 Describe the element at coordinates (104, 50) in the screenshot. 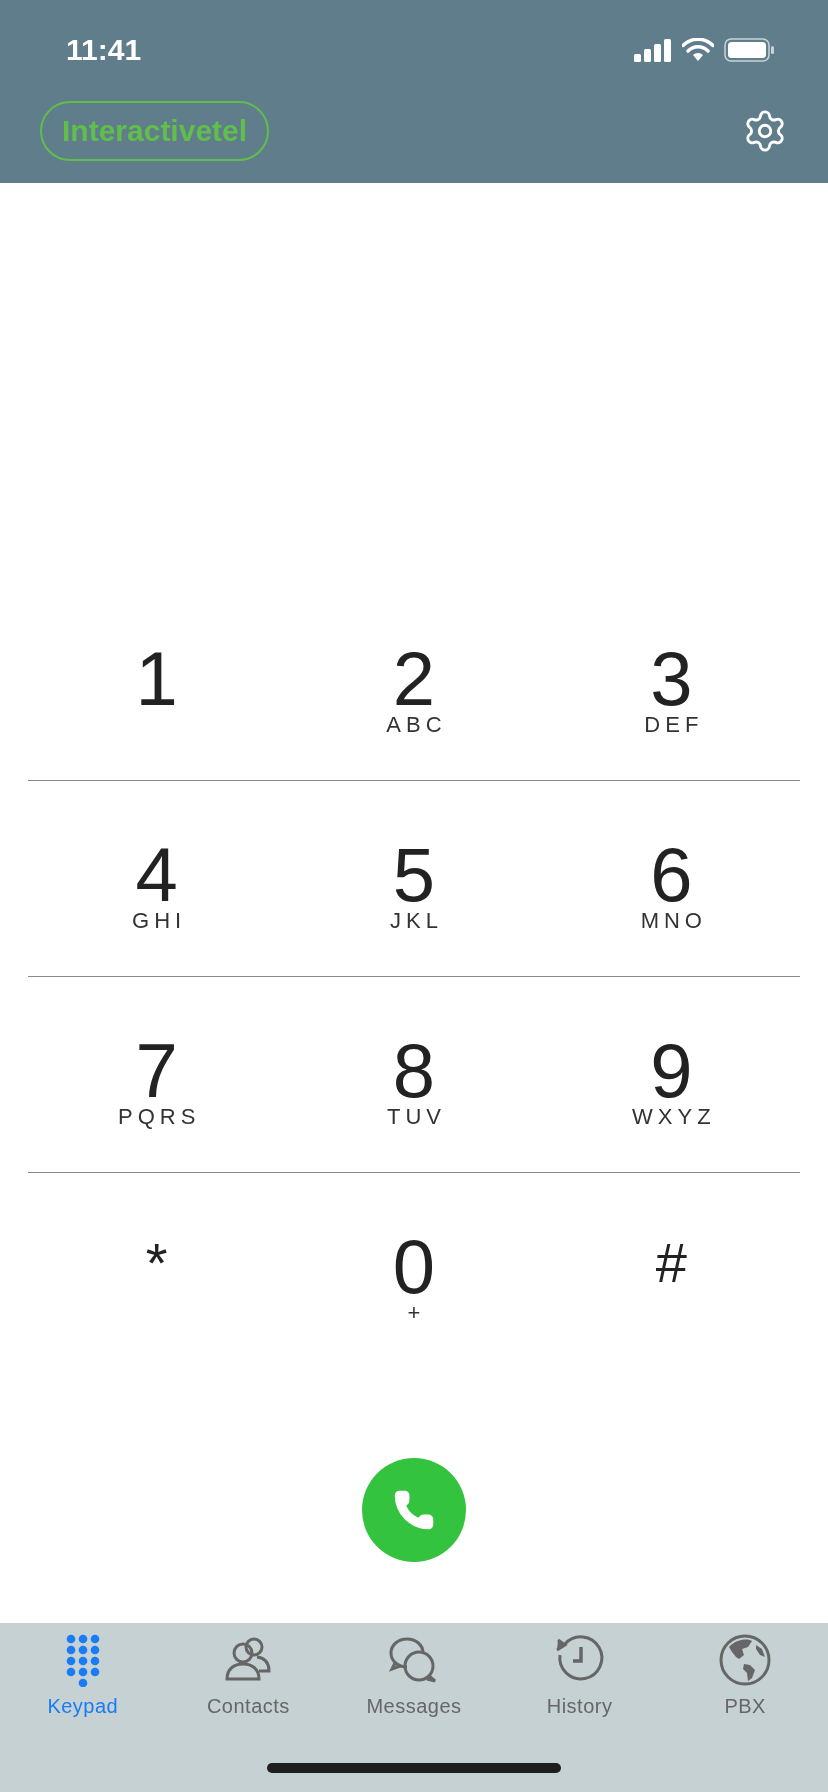

I see `status-time: 11:41` at that location.